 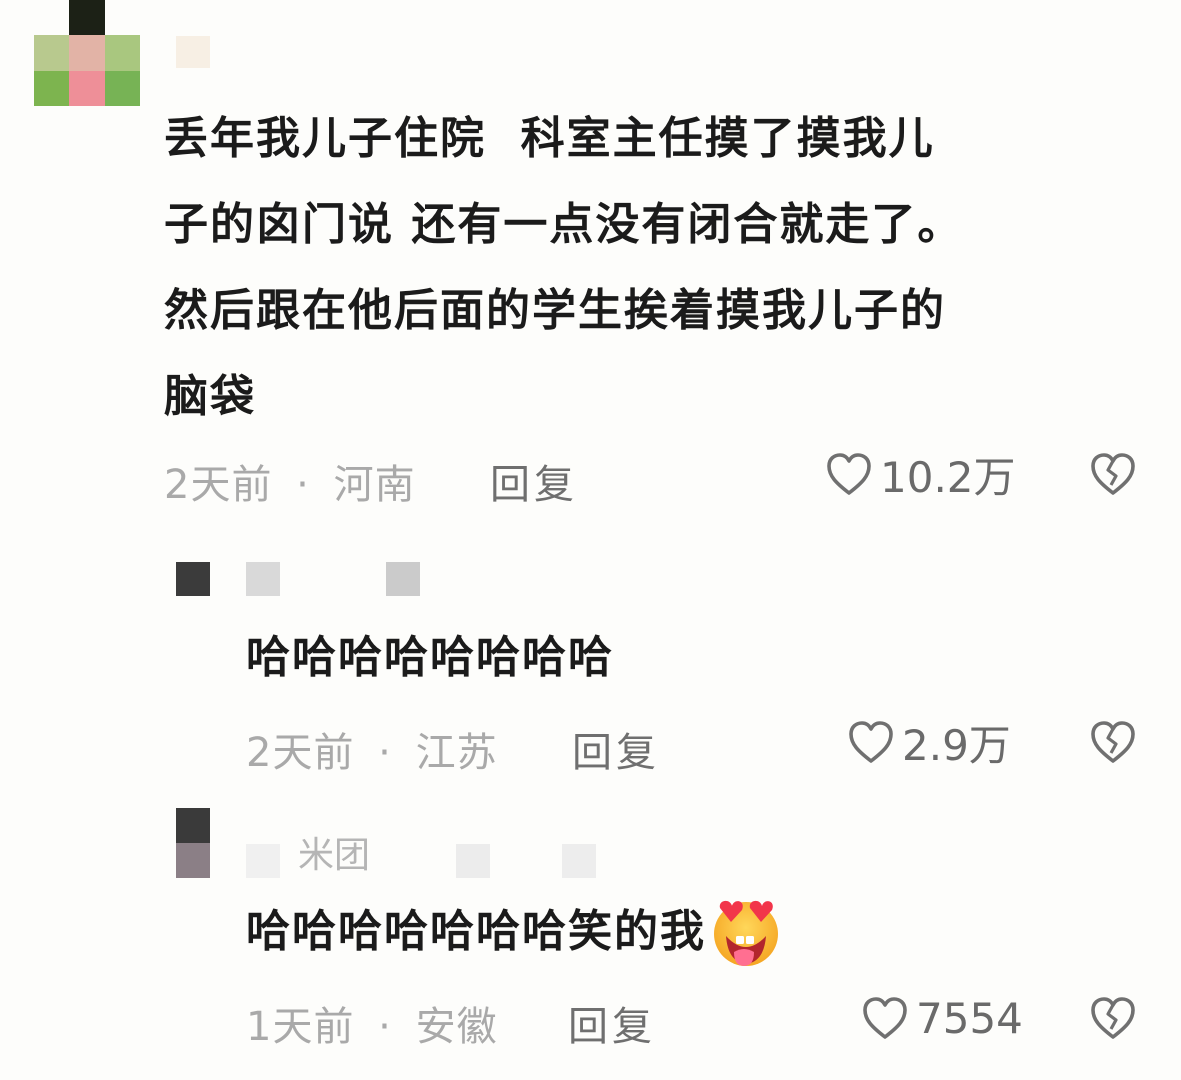 I want to click on comment-meta: 2天前 · 河南, so click(x=290, y=481).